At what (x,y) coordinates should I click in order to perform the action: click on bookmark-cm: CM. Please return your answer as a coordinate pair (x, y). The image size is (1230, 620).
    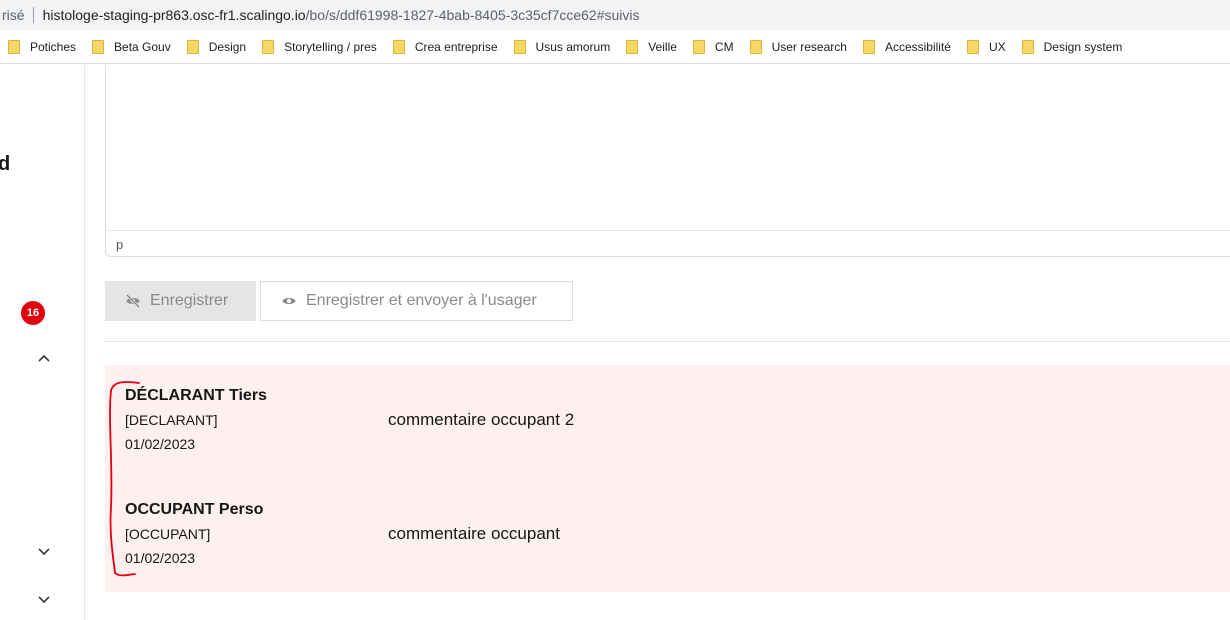
    Looking at the image, I should click on (713, 46).